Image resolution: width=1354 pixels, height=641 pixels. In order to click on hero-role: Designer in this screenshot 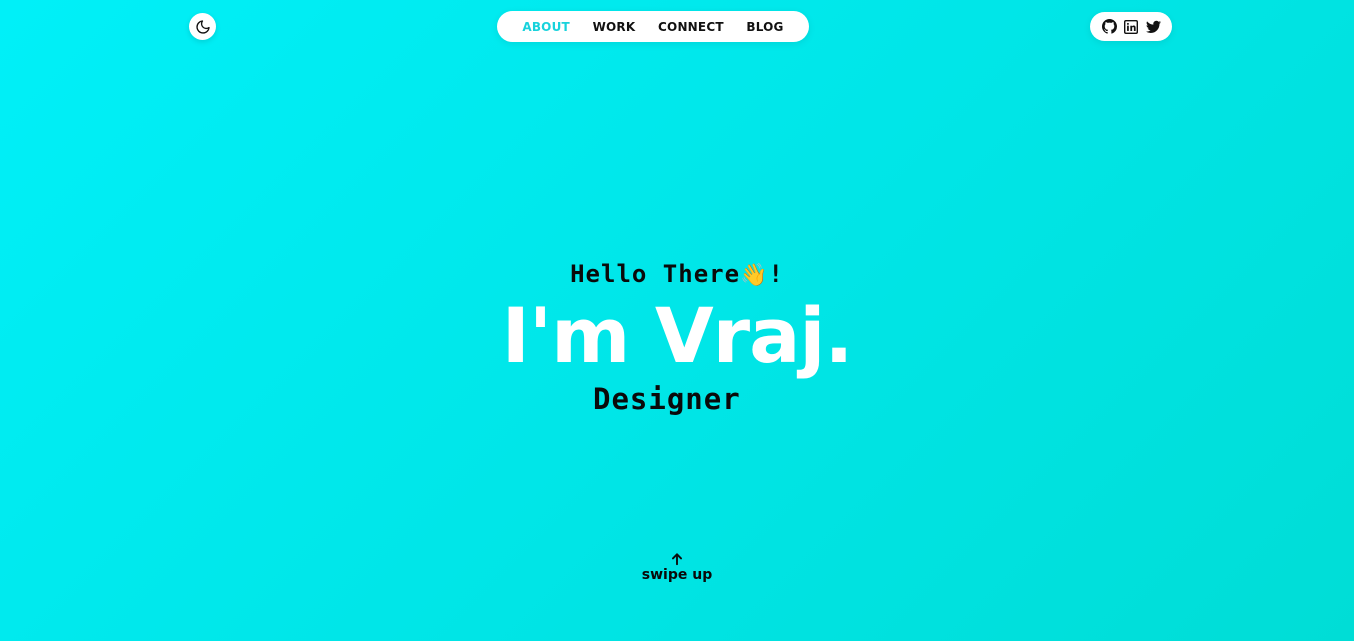, I will do `click(667, 399)`.